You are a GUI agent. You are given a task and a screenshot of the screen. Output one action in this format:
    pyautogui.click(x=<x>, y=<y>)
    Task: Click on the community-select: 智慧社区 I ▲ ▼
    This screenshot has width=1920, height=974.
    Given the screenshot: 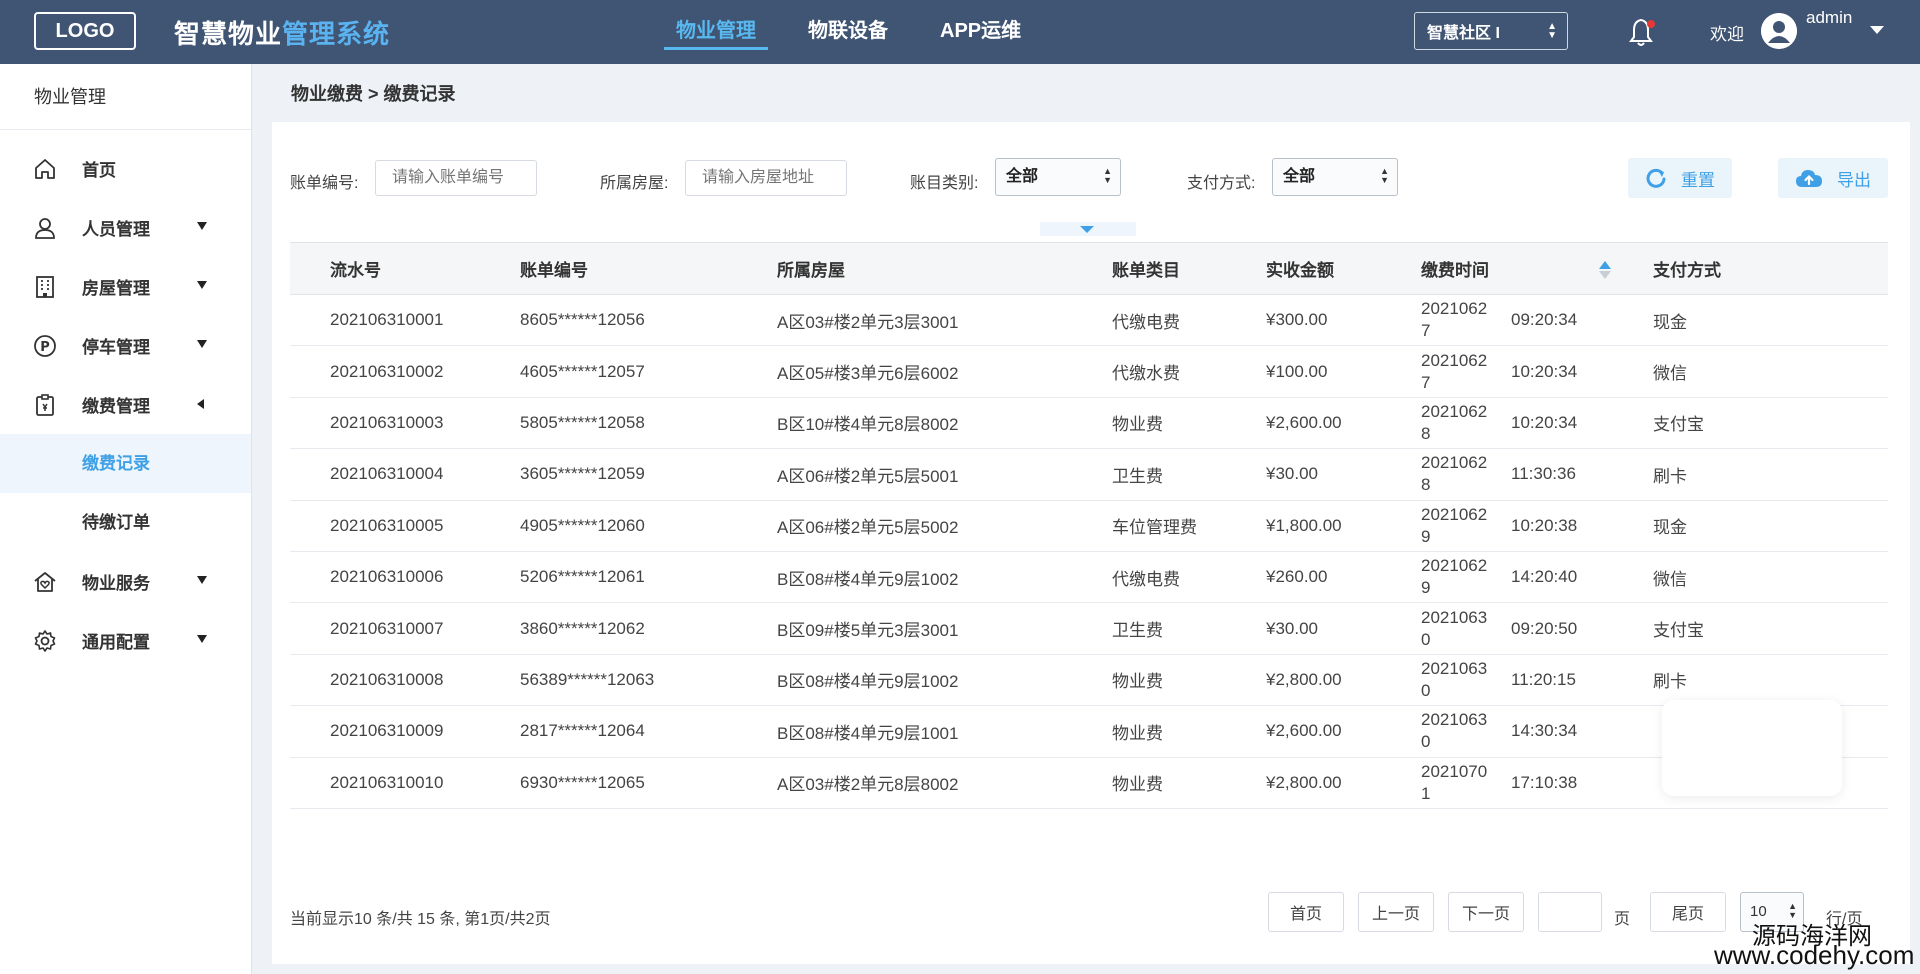 What is the action you would take?
    pyautogui.click(x=1491, y=31)
    